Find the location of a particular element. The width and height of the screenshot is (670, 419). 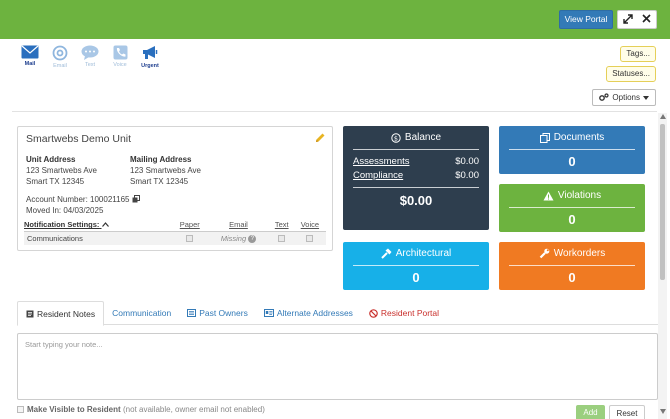

table-row: Communications Missing ? is located at coordinates (175, 238).